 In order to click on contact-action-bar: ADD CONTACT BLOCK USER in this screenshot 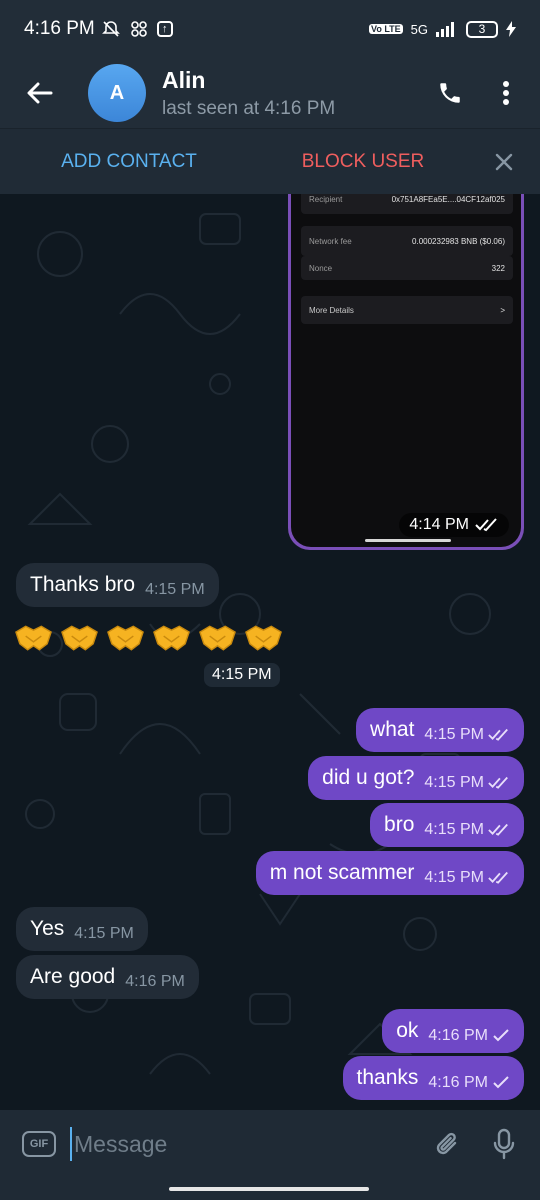, I will do `click(270, 161)`.